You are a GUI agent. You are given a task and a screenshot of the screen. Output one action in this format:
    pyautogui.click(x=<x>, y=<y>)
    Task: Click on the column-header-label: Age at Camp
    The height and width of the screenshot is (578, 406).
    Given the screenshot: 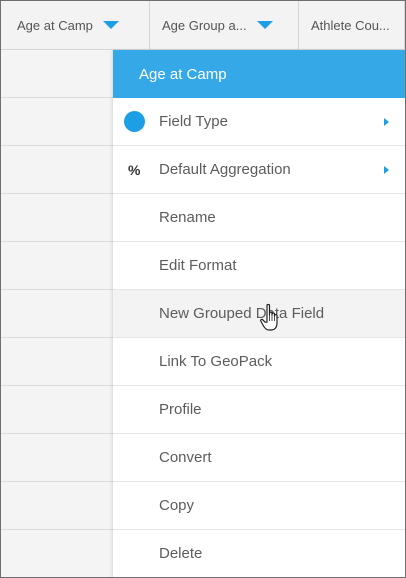 What is the action you would take?
    pyautogui.click(x=55, y=25)
    